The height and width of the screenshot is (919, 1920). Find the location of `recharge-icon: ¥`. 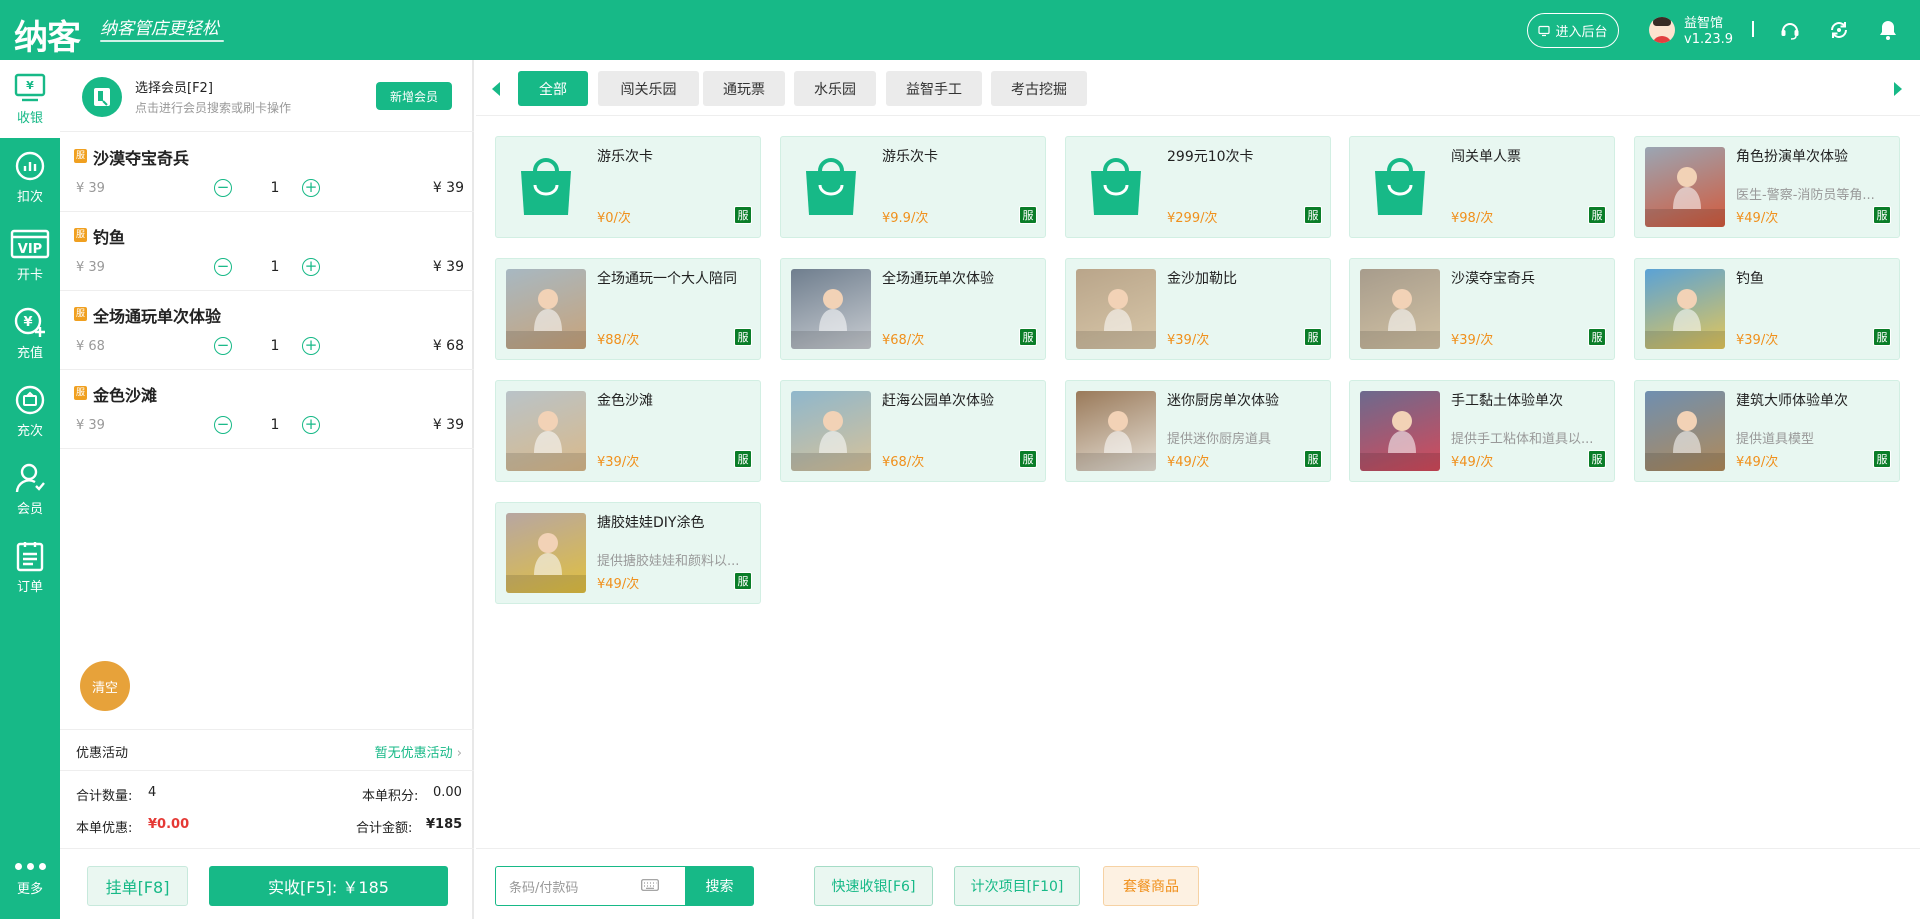

recharge-icon: ¥ is located at coordinates (29, 322).